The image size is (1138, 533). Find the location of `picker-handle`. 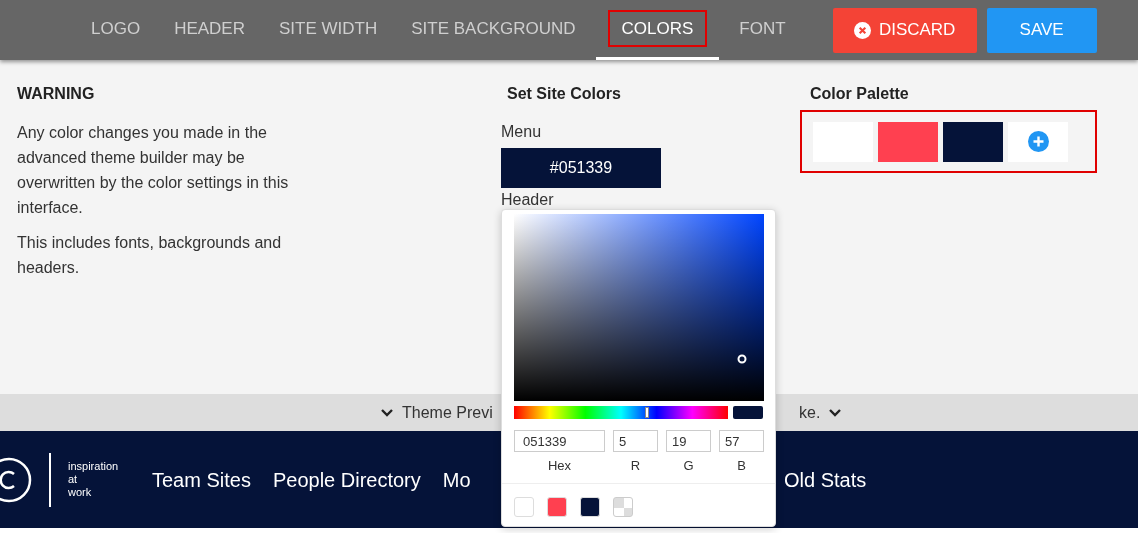

picker-handle is located at coordinates (742, 359).